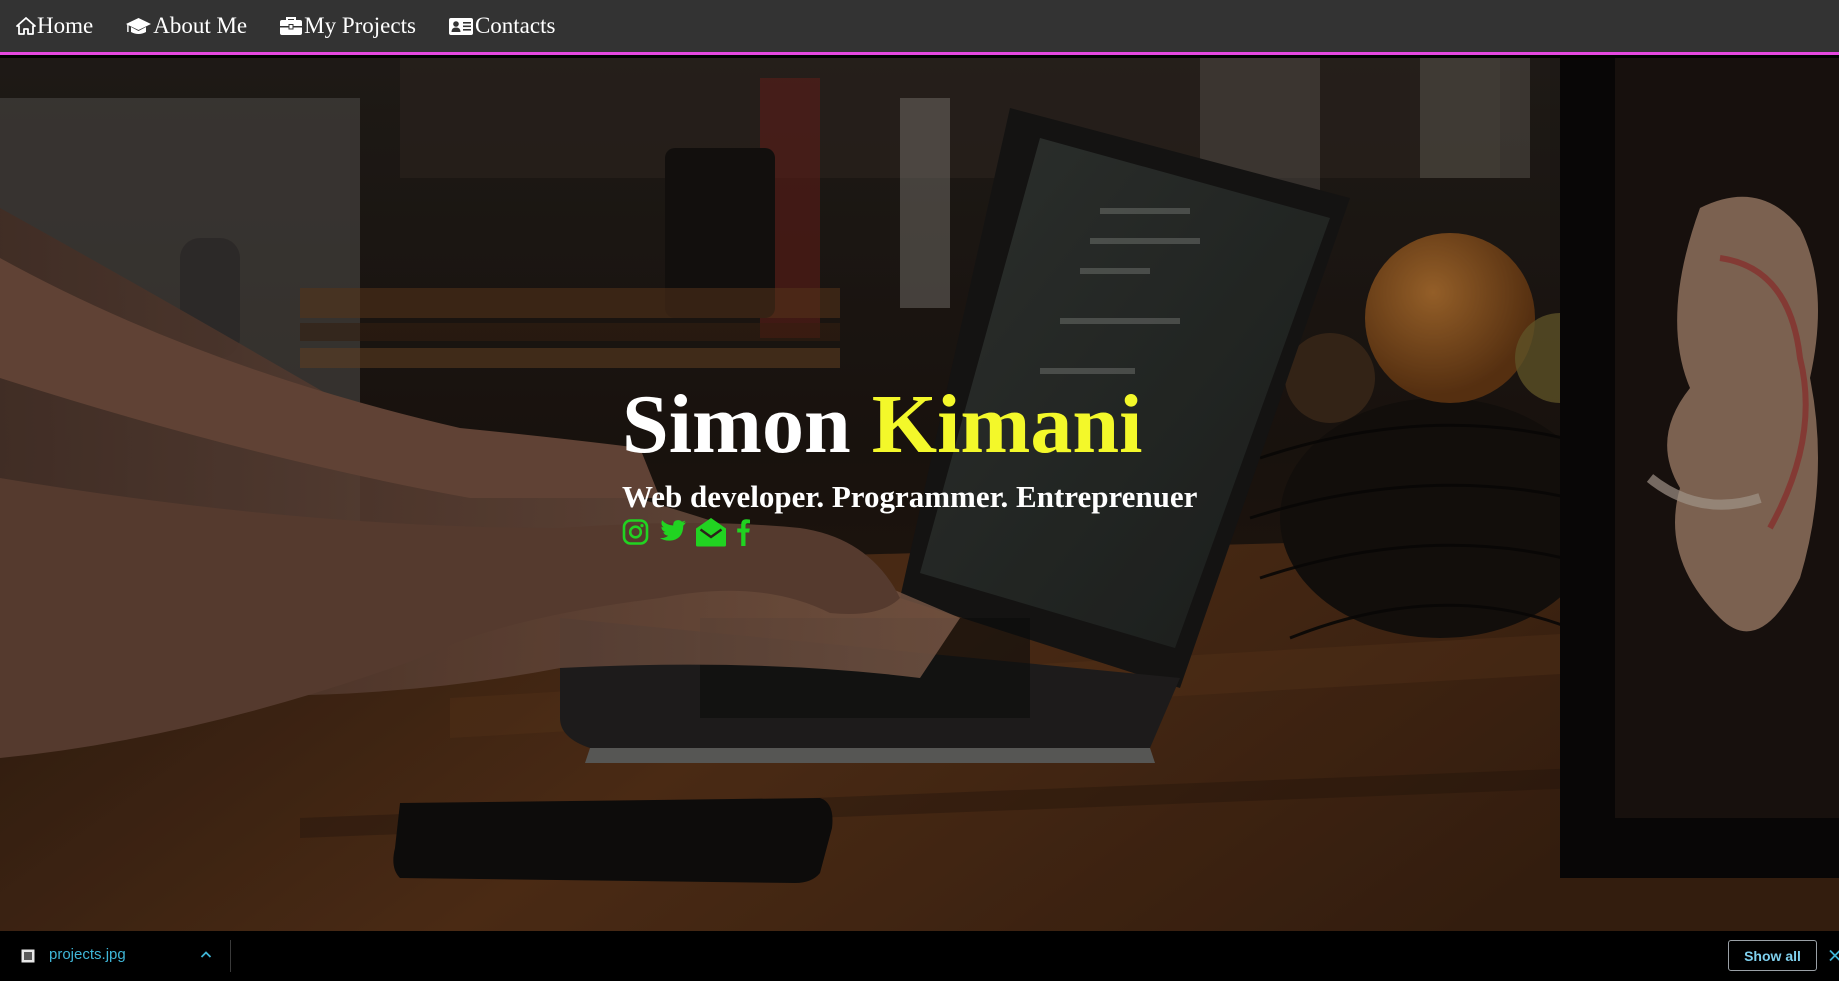  What do you see at coordinates (515, 25) in the screenshot?
I see `nav-contacts-label: Contacts` at bounding box center [515, 25].